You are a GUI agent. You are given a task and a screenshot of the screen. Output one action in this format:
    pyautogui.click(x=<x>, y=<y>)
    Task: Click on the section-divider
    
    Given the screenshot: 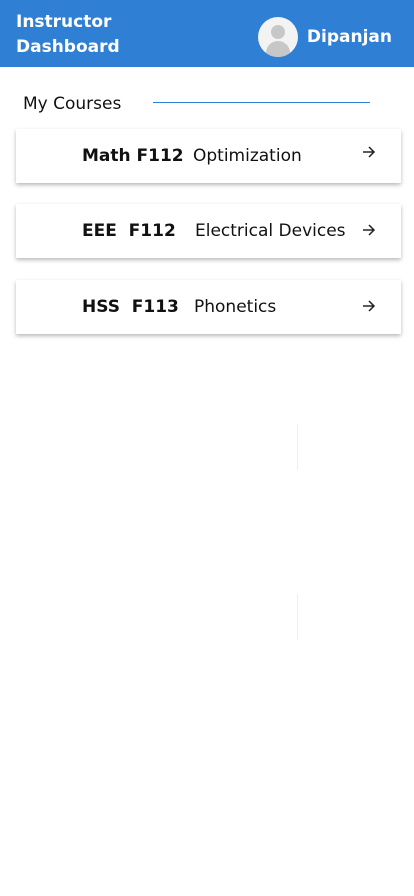 What is the action you would take?
    pyautogui.click(x=261, y=102)
    